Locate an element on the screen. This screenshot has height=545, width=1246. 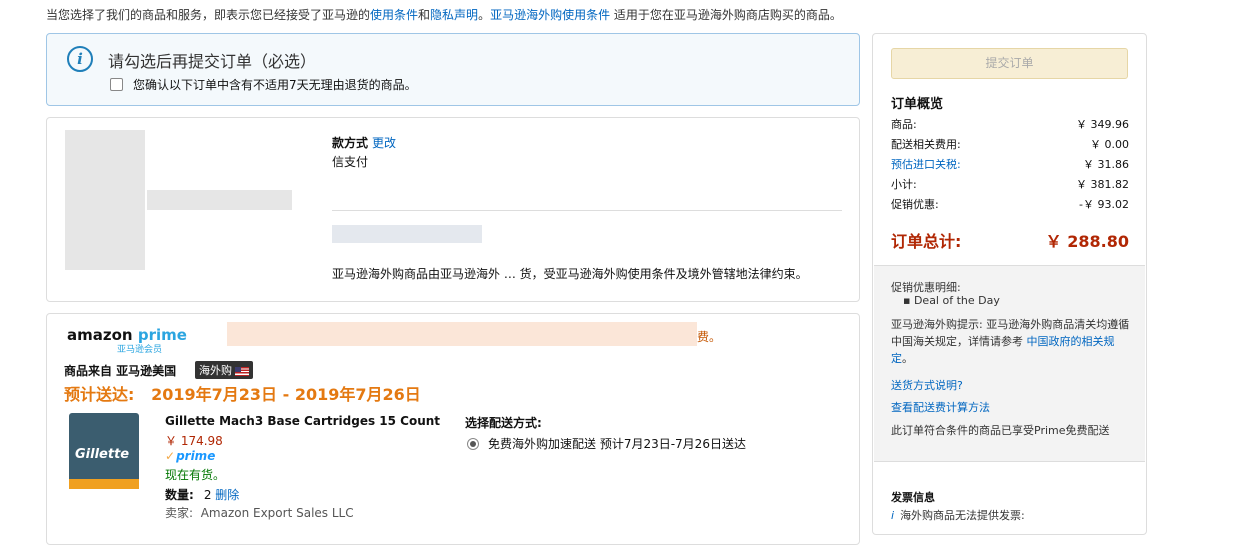
prime-member-label: 亚马逊会员 is located at coordinates (140, 350).